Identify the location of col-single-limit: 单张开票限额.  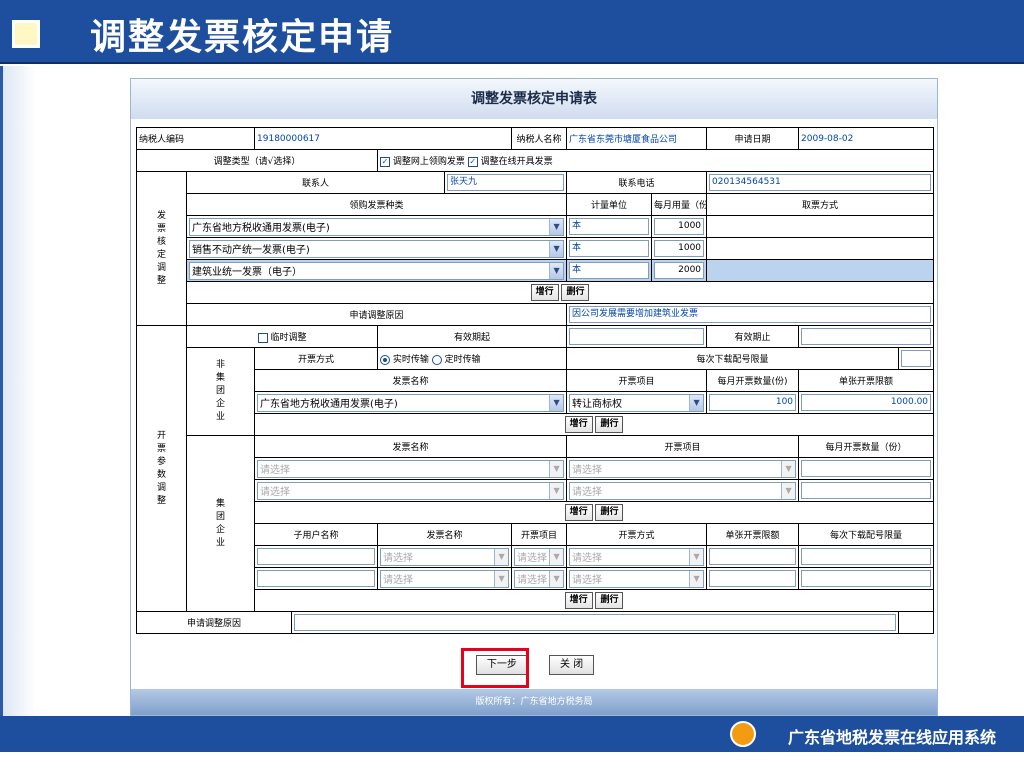
(866, 380).